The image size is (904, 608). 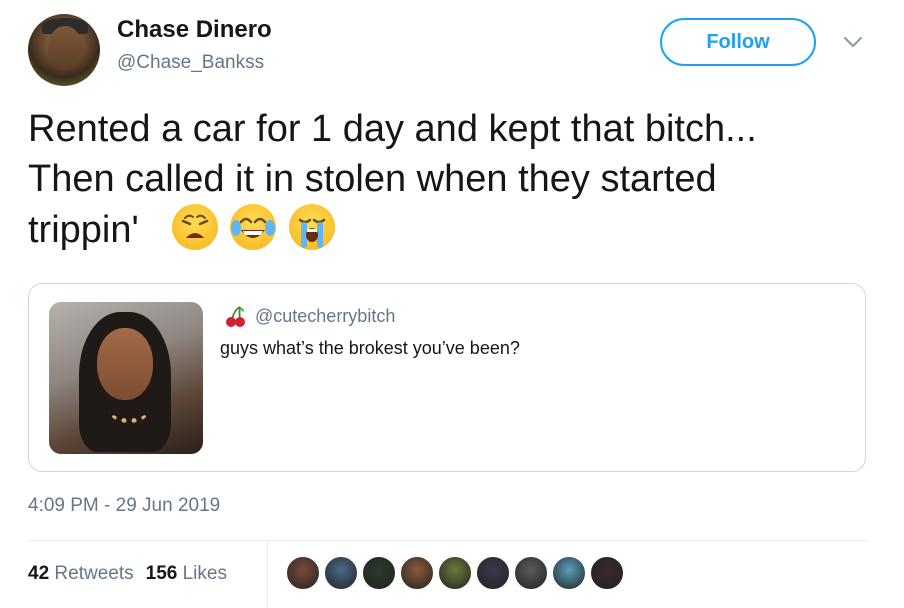 I want to click on cherries-icon, so click(x=235, y=316).